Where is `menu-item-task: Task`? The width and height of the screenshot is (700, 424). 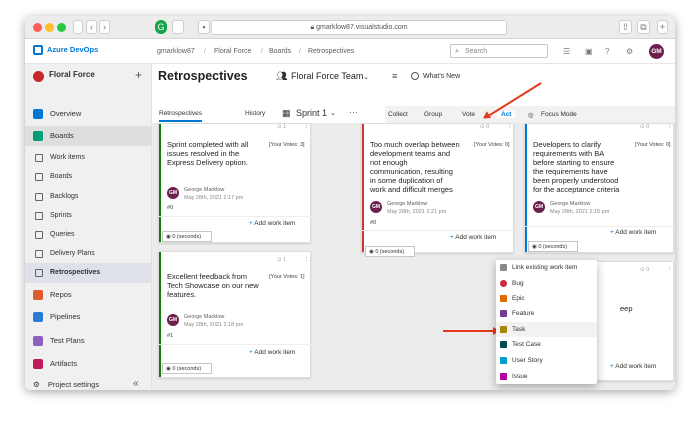
menu-item-task: Task is located at coordinates (546, 329).